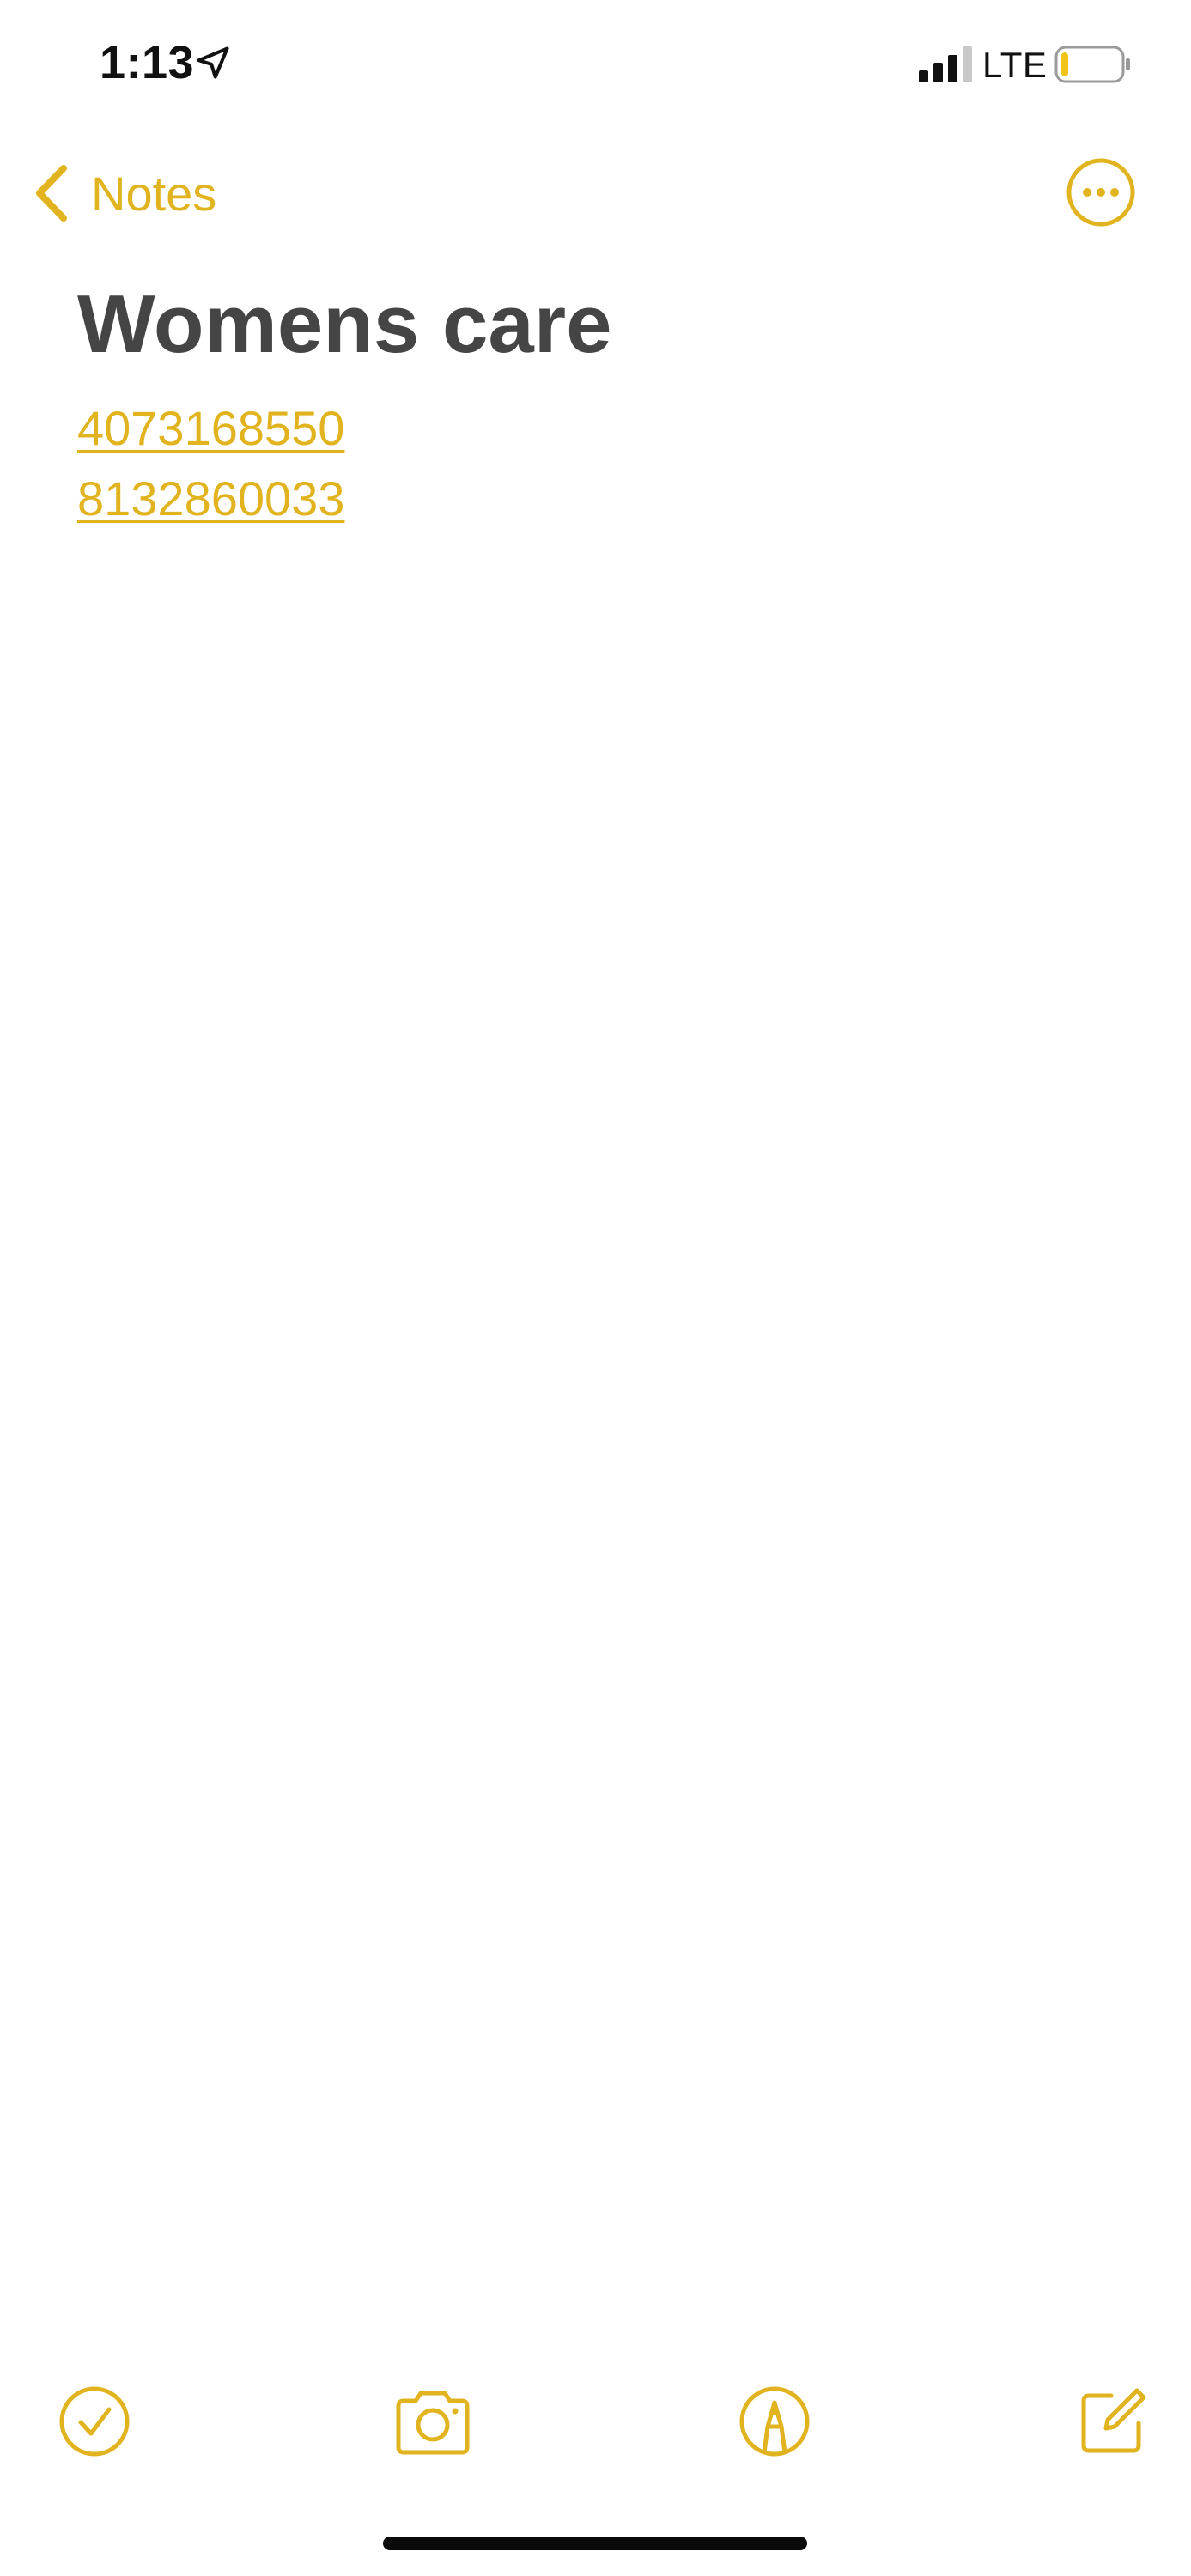 This screenshot has width=1191, height=2576. What do you see at coordinates (51, 193) in the screenshot?
I see `chevron-left-icon` at bounding box center [51, 193].